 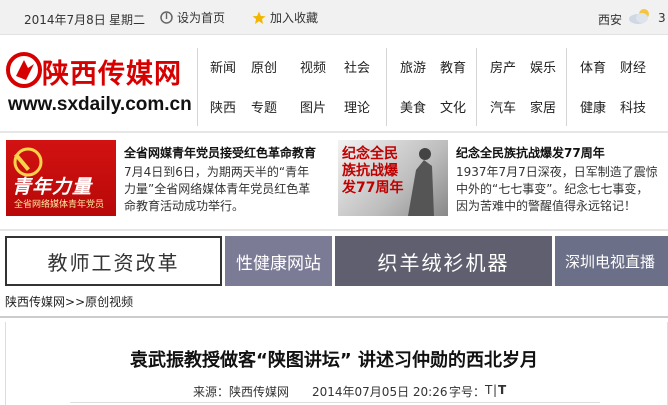 What do you see at coordinates (112, 71) in the screenshot?
I see `logo-name: 陕西传媒网` at bounding box center [112, 71].